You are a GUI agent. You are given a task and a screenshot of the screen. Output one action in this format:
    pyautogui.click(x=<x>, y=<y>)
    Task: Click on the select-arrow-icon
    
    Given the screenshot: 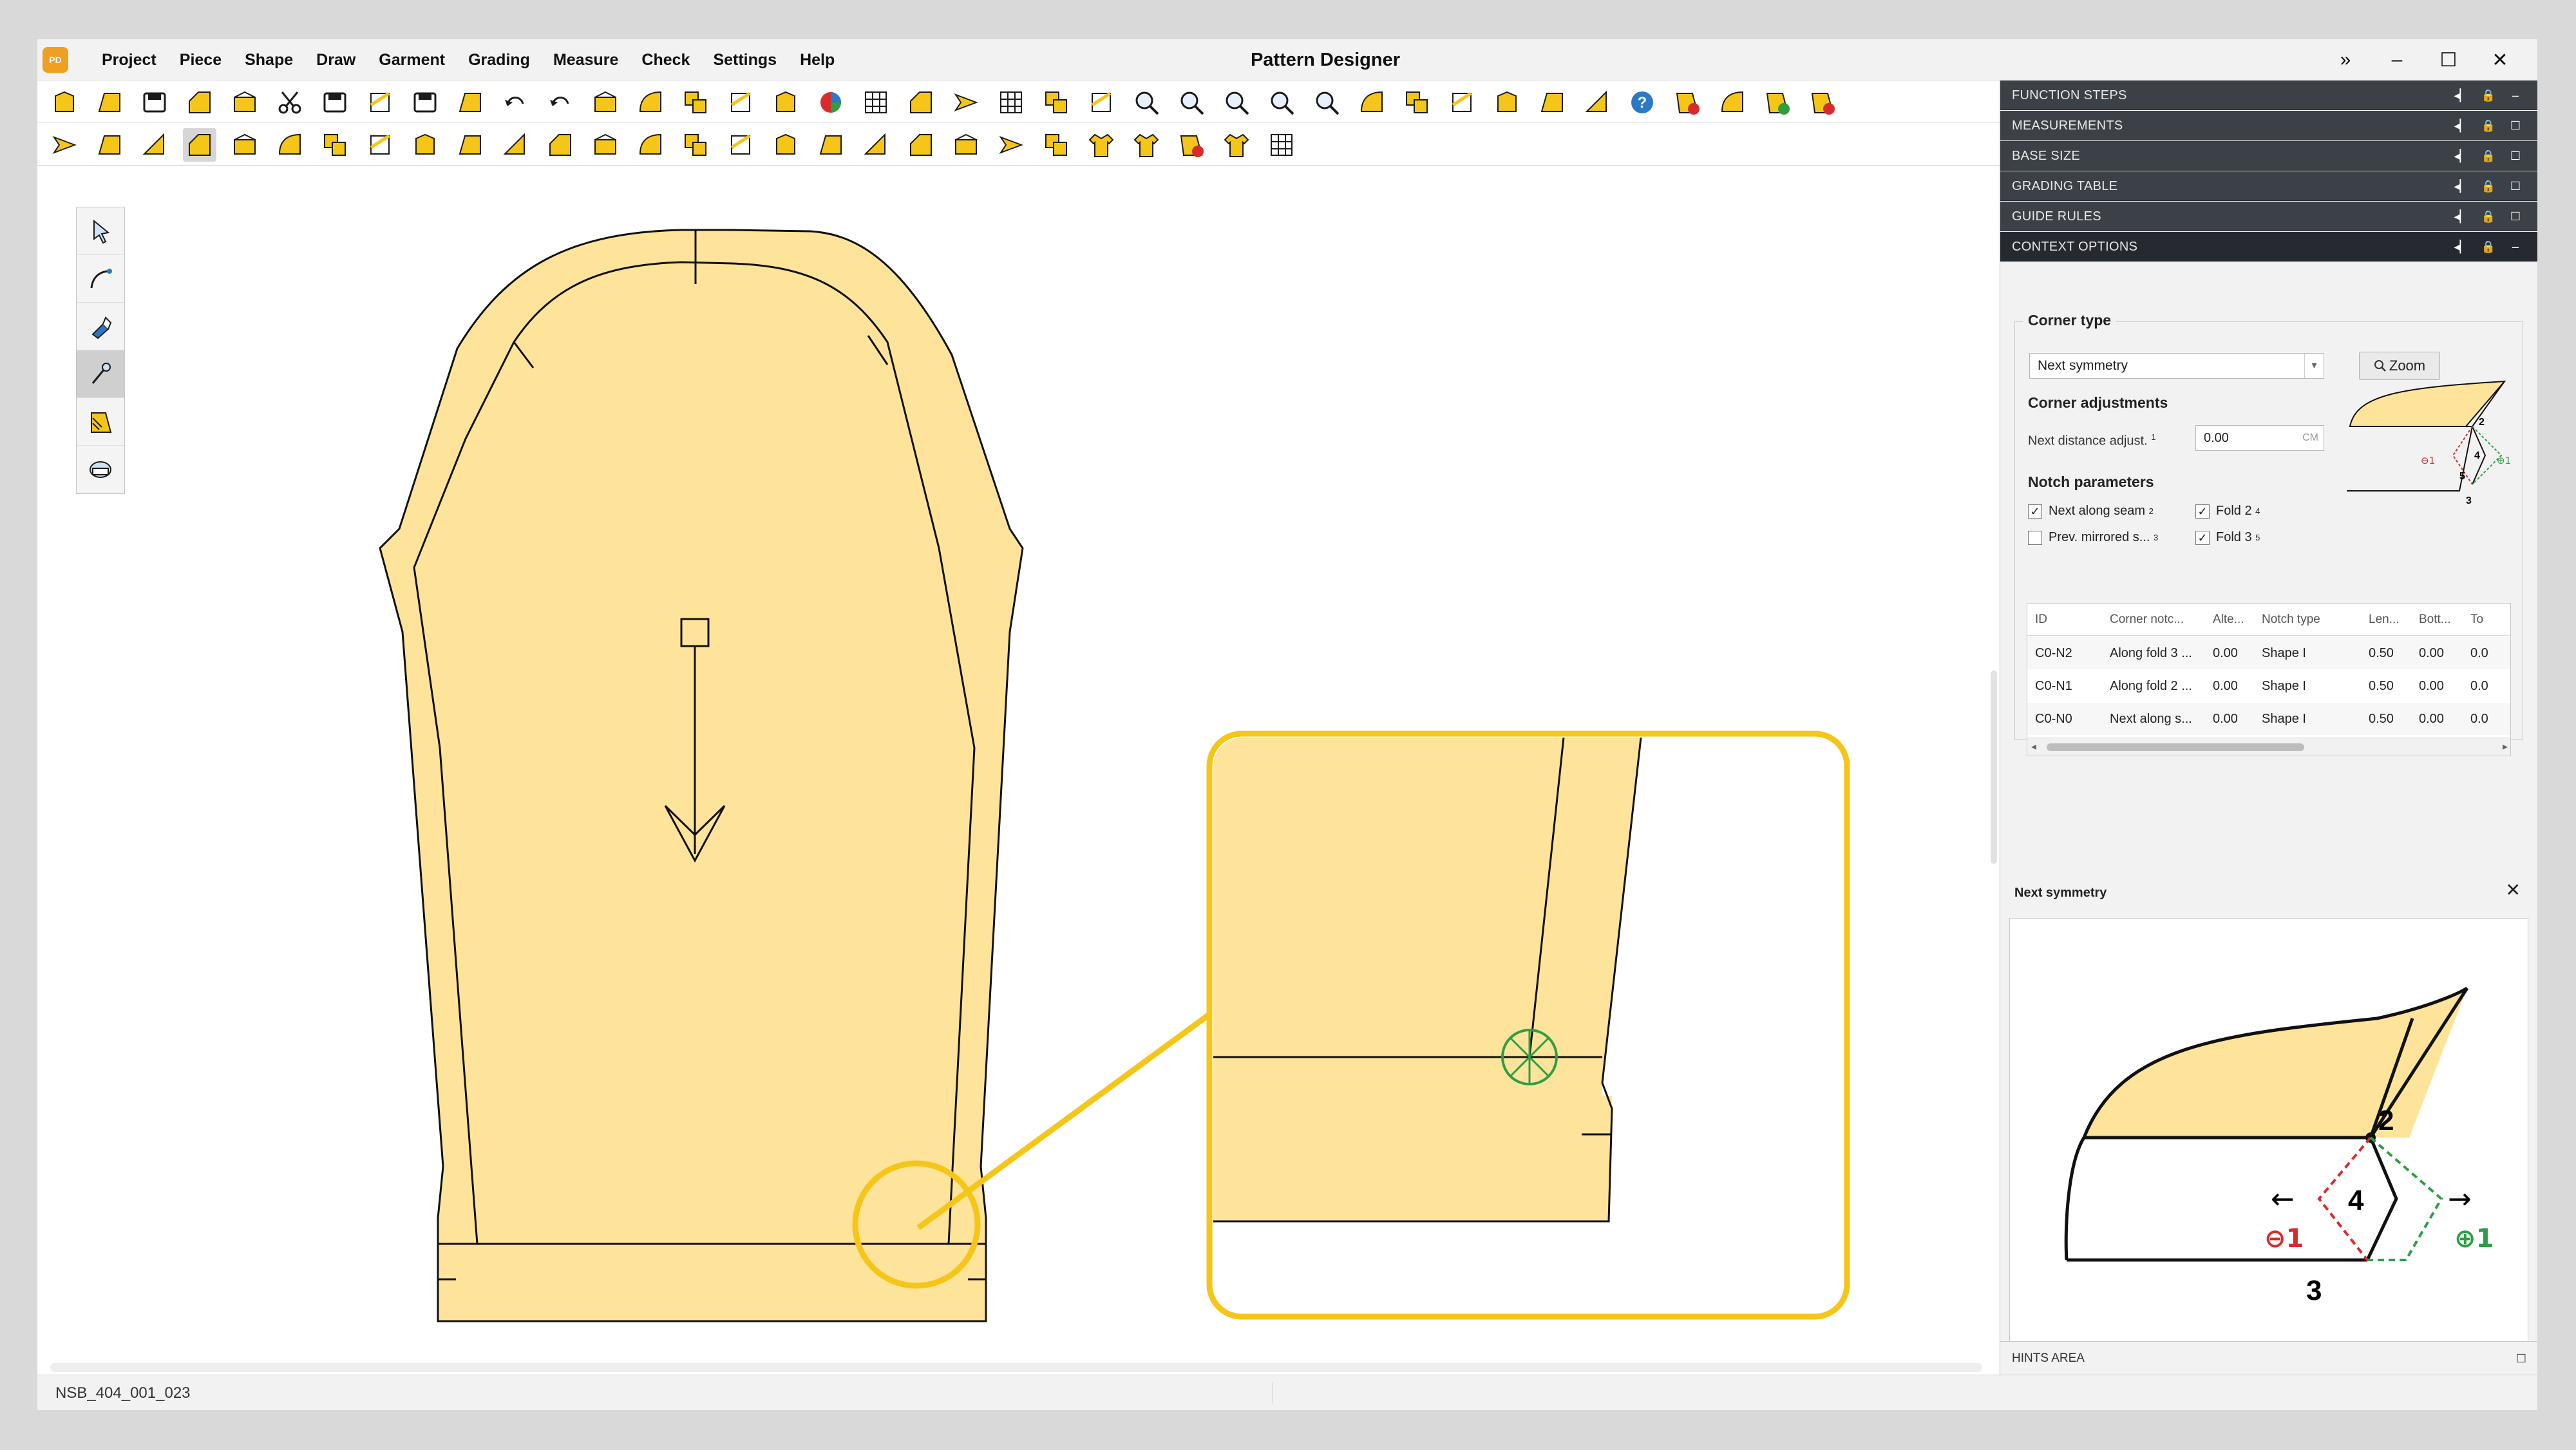 What is the action you would take?
    pyautogui.click(x=100, y=231)
    